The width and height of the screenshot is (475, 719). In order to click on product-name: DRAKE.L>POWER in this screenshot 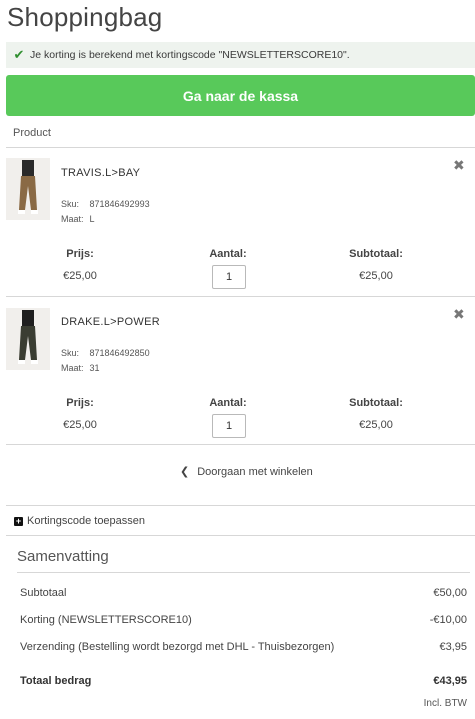, I will do `click(110, 322)`.